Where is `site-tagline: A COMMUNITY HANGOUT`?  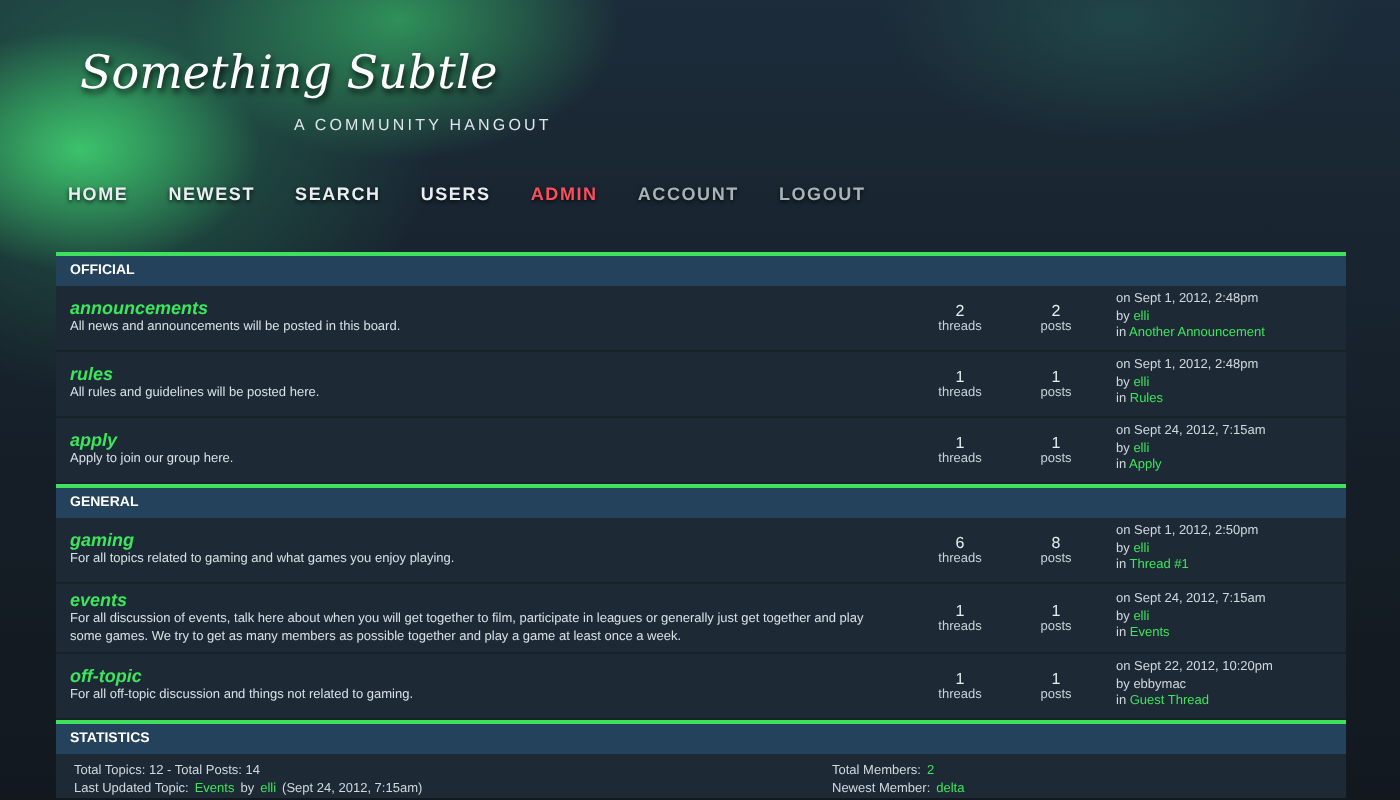 site-tagline: A COMMUNITY HANGOUT is located at coordinates (423, 126).